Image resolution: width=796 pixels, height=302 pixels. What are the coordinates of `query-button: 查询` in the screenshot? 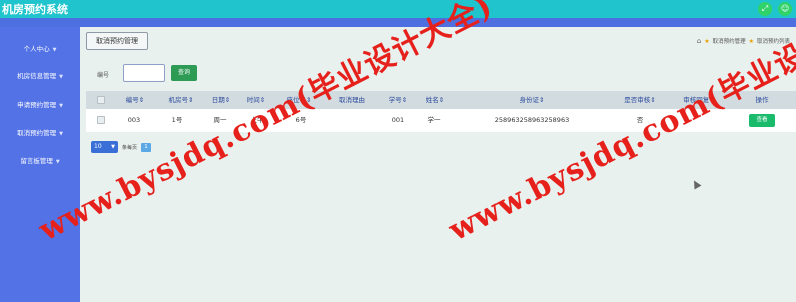 It's located at (184, 73).